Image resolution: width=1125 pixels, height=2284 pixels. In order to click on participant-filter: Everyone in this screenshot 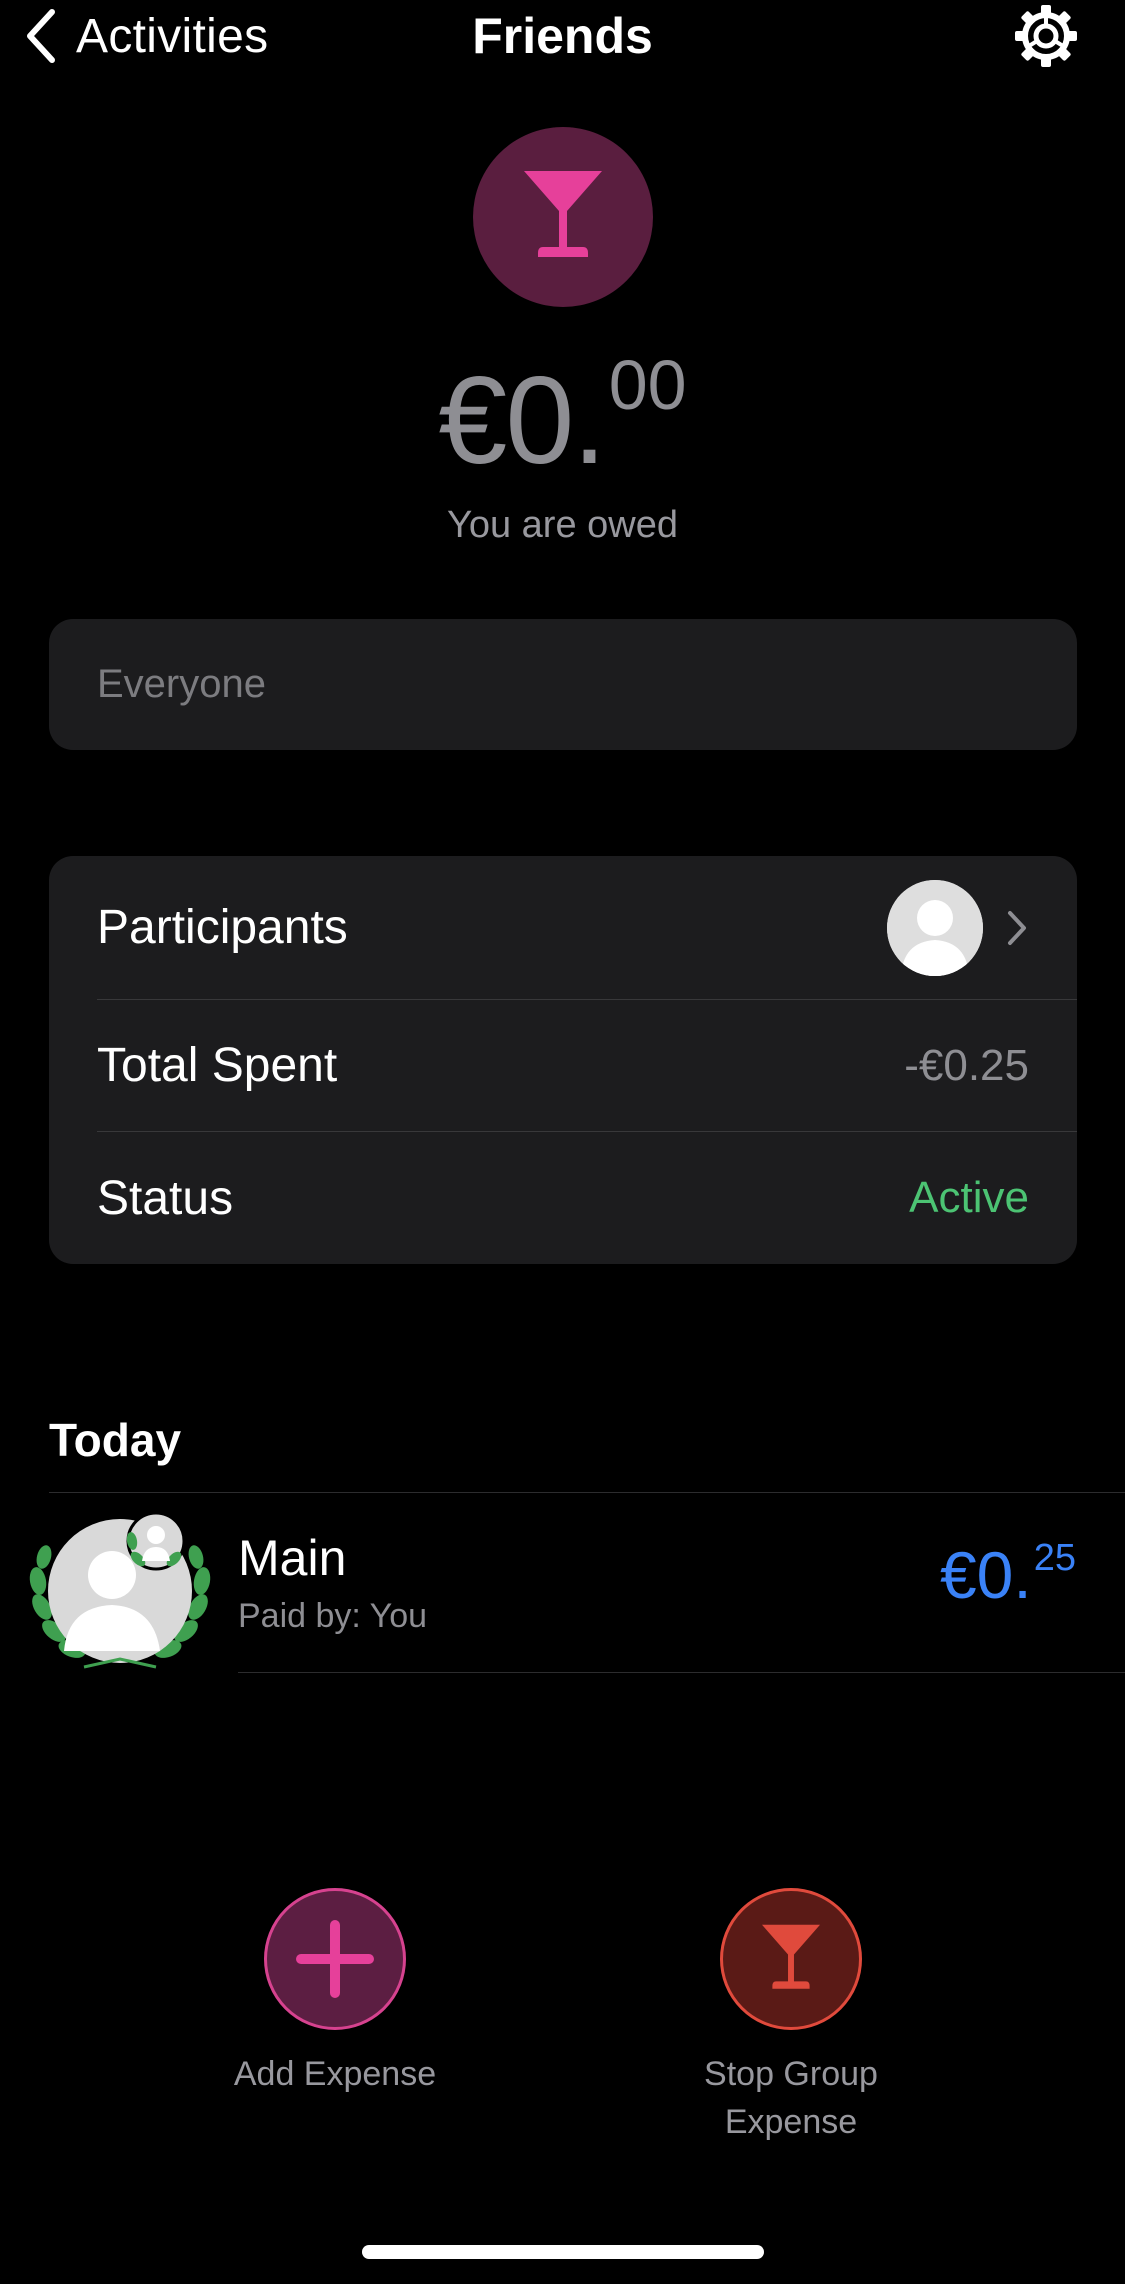, I will do `click(563, 684)`.